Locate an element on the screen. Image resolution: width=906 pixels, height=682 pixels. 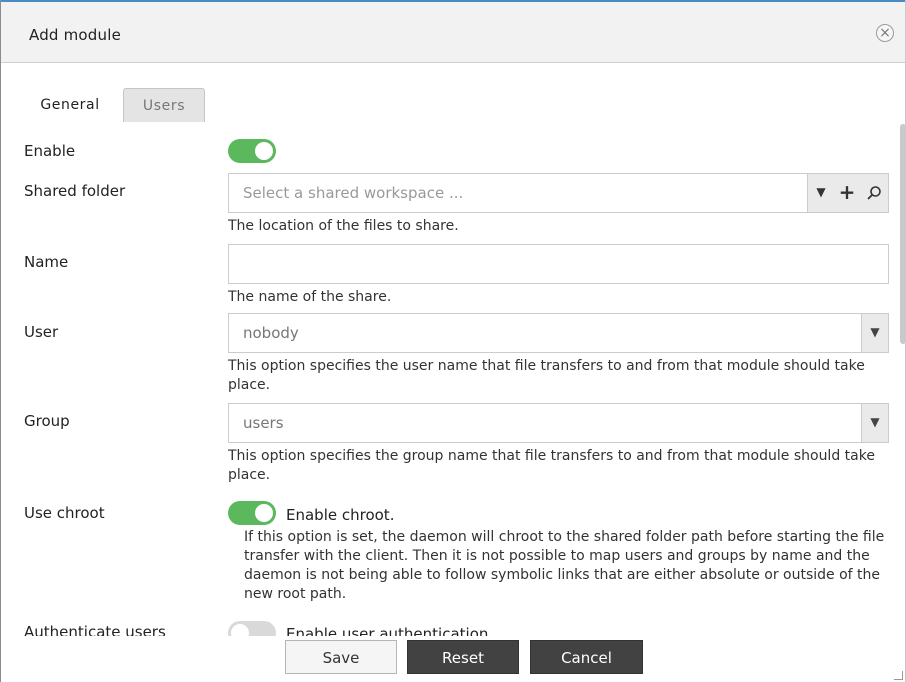
name-input is located at coordinates (558, 264).